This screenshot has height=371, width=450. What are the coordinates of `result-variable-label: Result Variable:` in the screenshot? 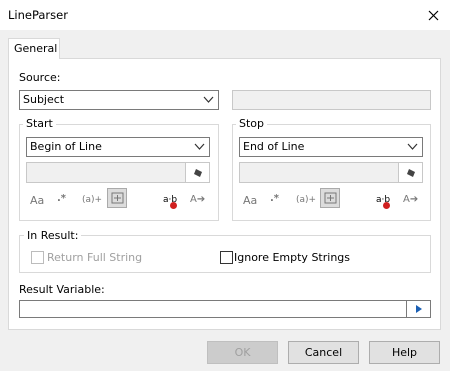 It's located at (62, 289).